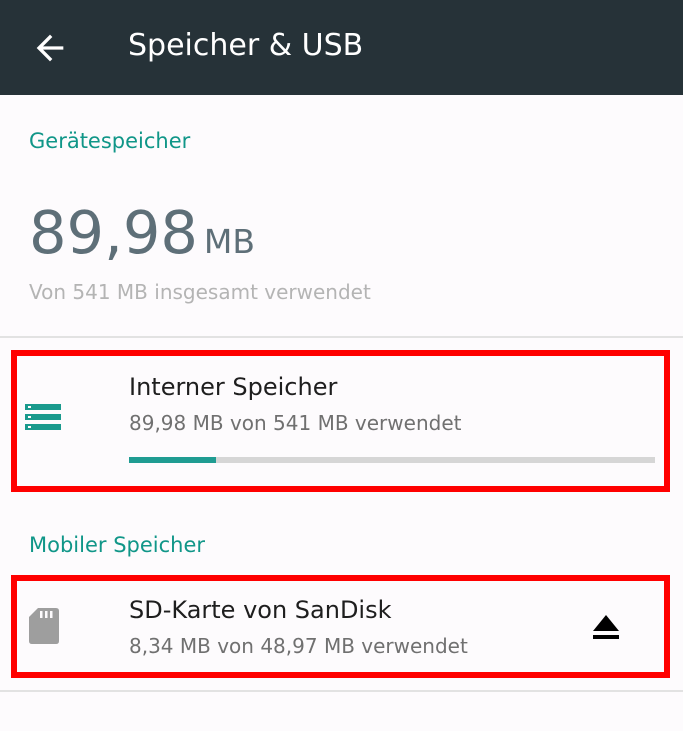  What do you see at coordinates (110, 141) in the screenshot?
I see `device-storage-header: Gerätespeicher` at bounding box center [110, 141].